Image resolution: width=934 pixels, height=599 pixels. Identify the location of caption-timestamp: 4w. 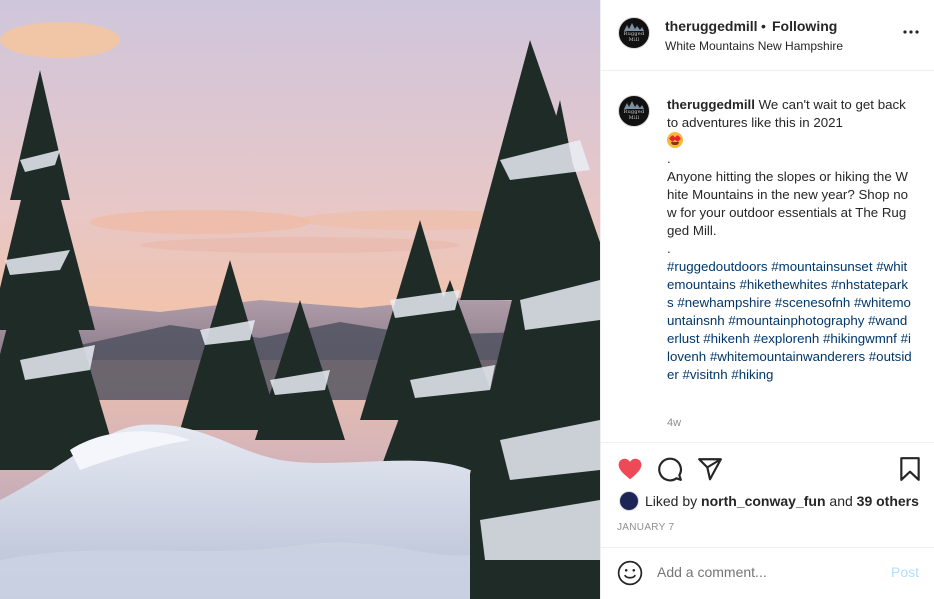
(674, 423).